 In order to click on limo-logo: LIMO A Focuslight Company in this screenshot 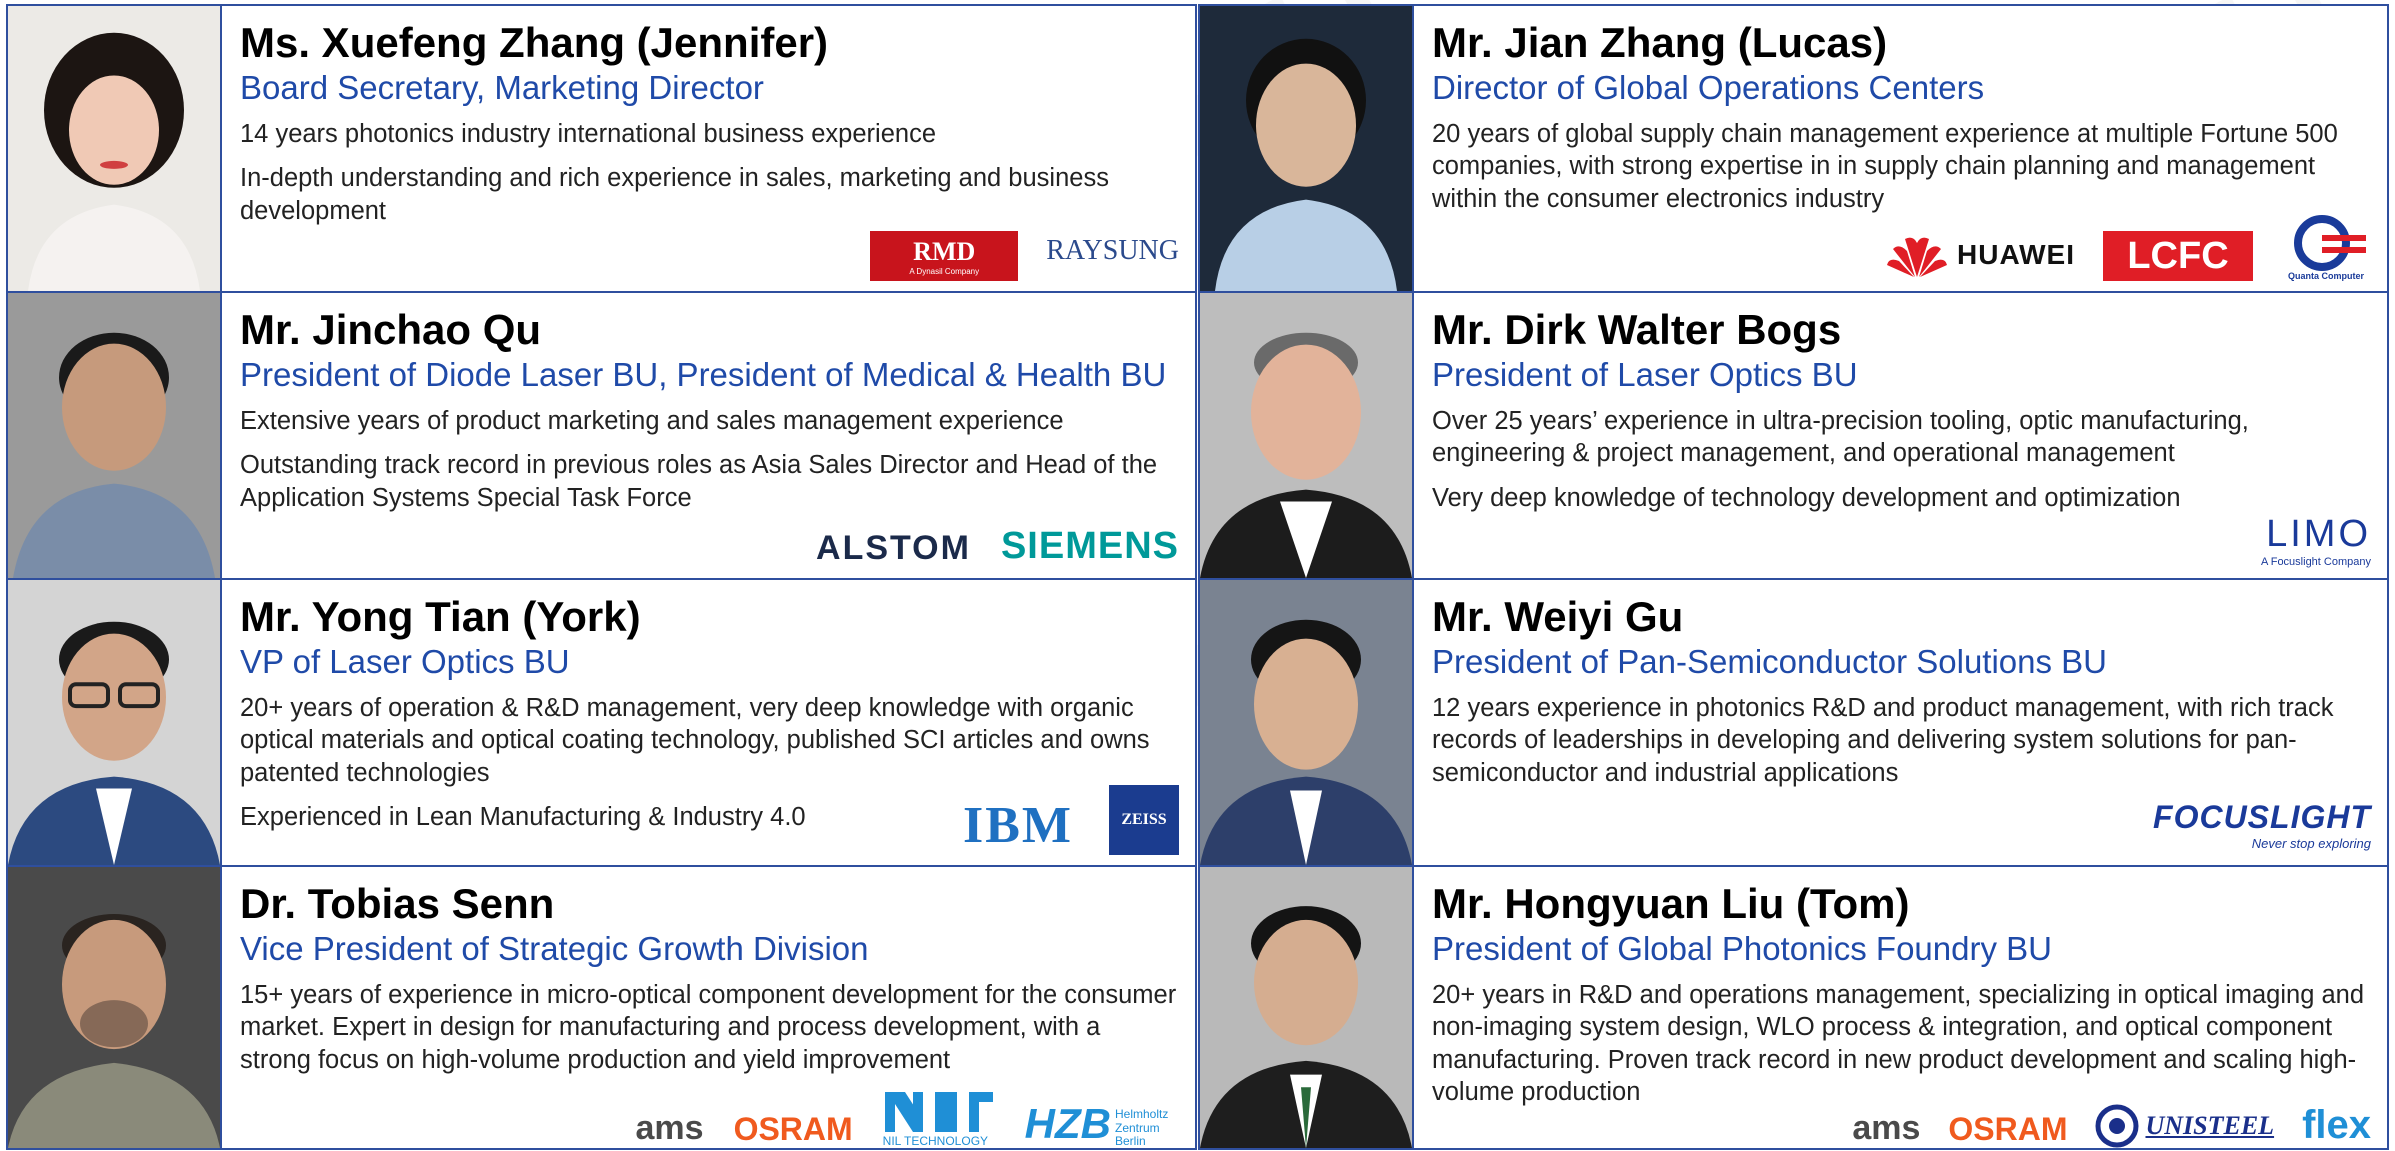, I will do `click(2315, 540)`.